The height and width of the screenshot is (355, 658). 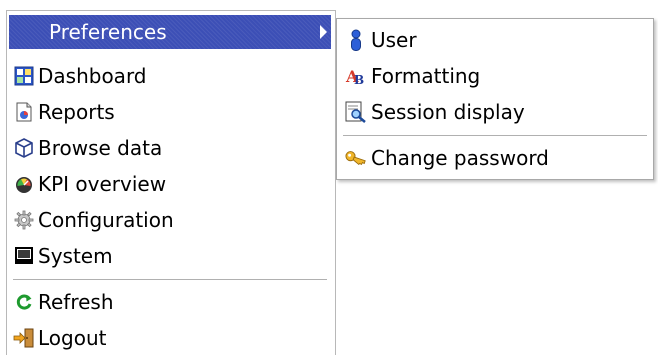 I want to click on submenu-item-change-password: Change password, so click(x=495, y=158).